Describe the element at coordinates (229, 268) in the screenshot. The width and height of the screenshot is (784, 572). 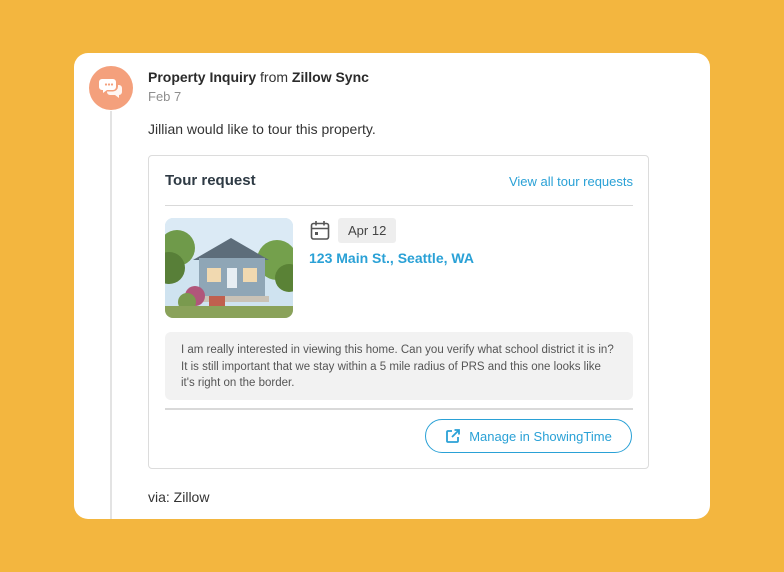
I see `property-photo` at that location.